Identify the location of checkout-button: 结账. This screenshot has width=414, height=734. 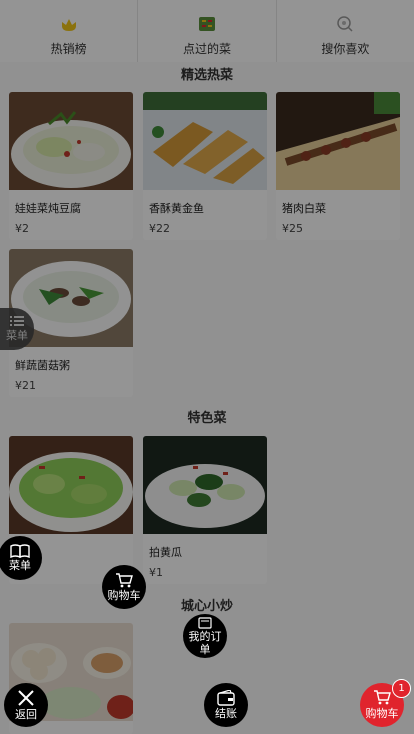
(226, 705).